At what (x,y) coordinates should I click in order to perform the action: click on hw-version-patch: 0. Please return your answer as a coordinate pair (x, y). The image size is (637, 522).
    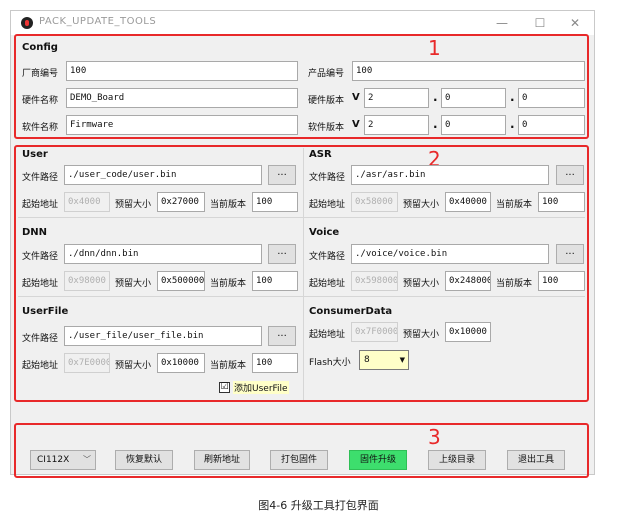
    Looking at the image, I should click on (551, 98).